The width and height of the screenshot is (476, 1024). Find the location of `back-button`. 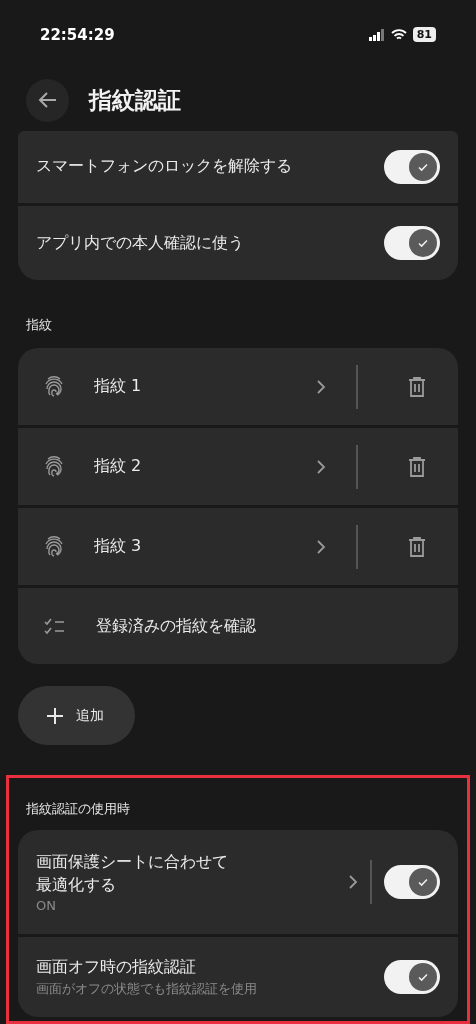

back-button is located at coordinates (47, 100).